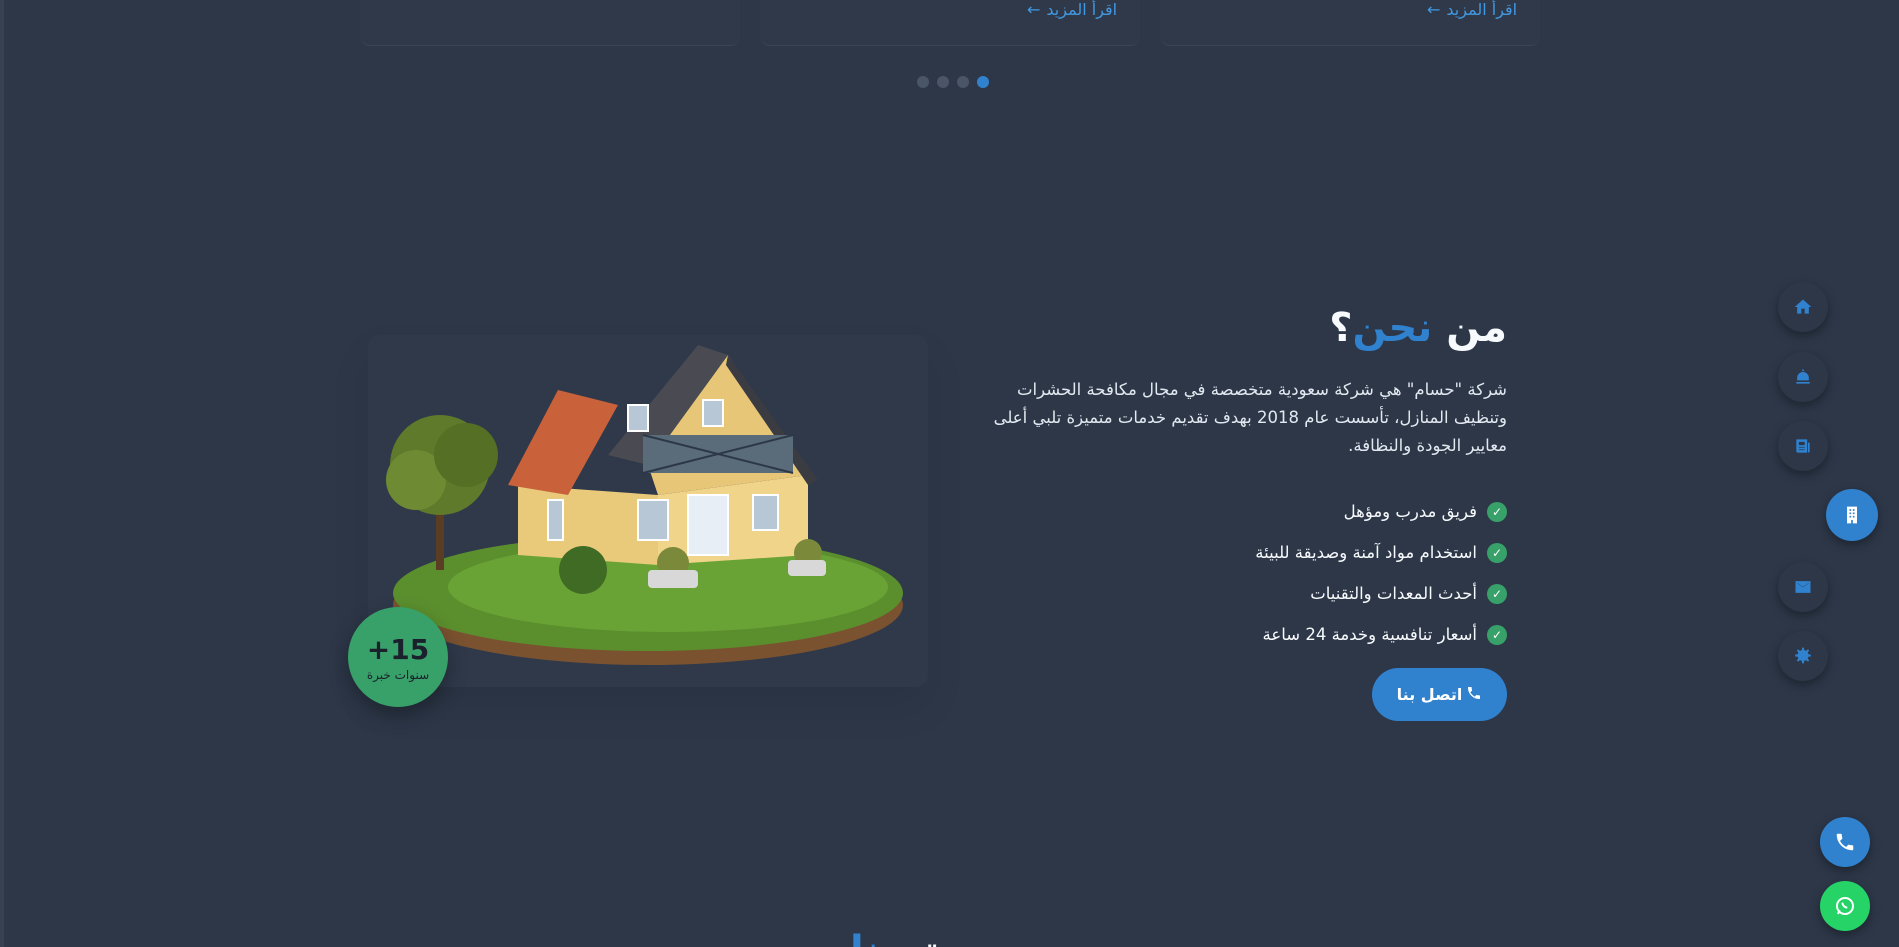  I want to click on call-fab-button, so click(1845, 842).